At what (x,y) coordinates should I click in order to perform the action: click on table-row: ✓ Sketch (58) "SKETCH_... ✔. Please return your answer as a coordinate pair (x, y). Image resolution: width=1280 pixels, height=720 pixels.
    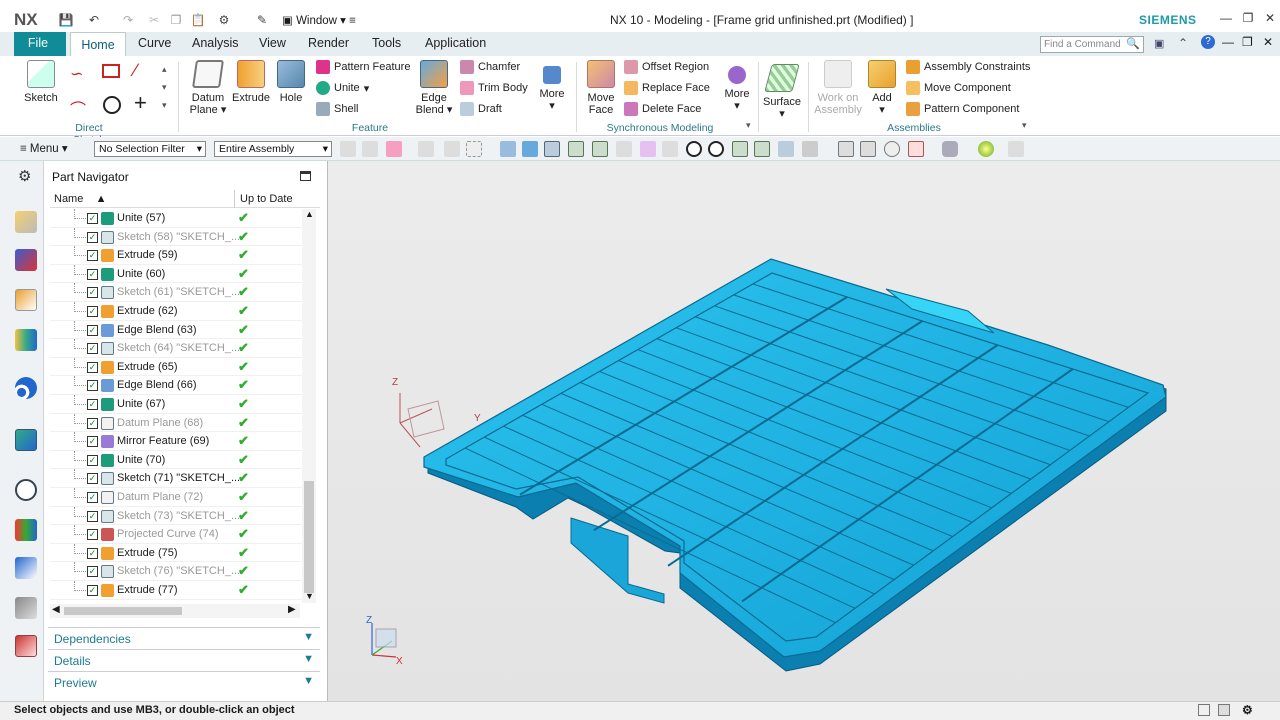
    Looking at the image, I should click on (177, 237).